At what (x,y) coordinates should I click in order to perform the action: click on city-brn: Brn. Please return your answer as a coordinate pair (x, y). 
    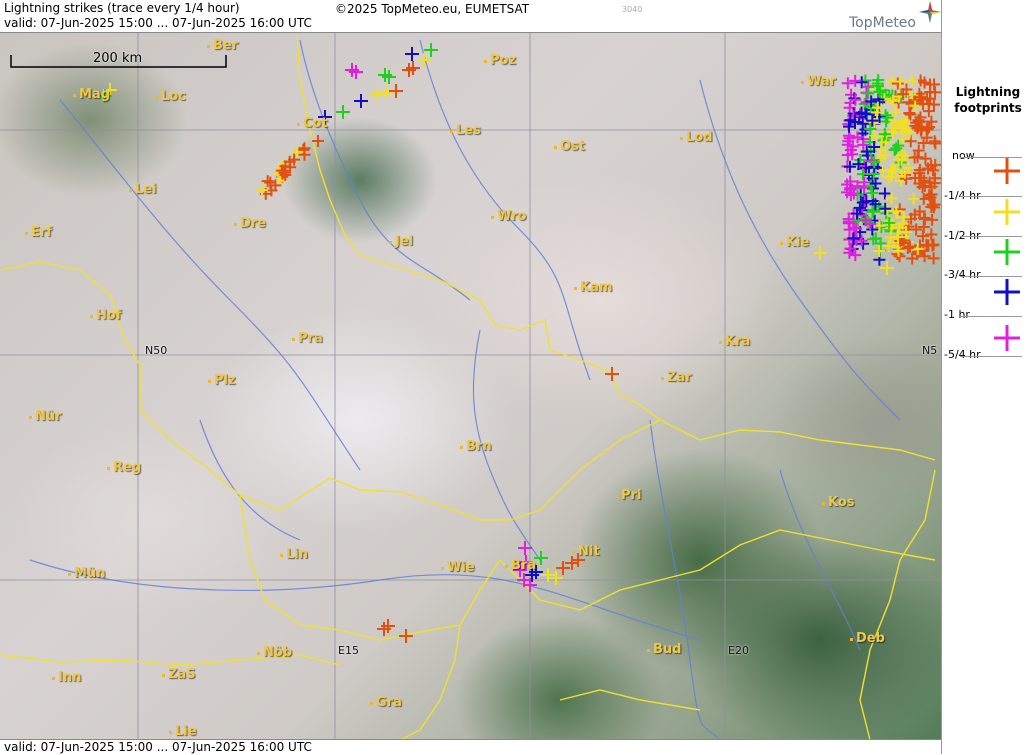
    Looking at the image, I should click on (476, 446).